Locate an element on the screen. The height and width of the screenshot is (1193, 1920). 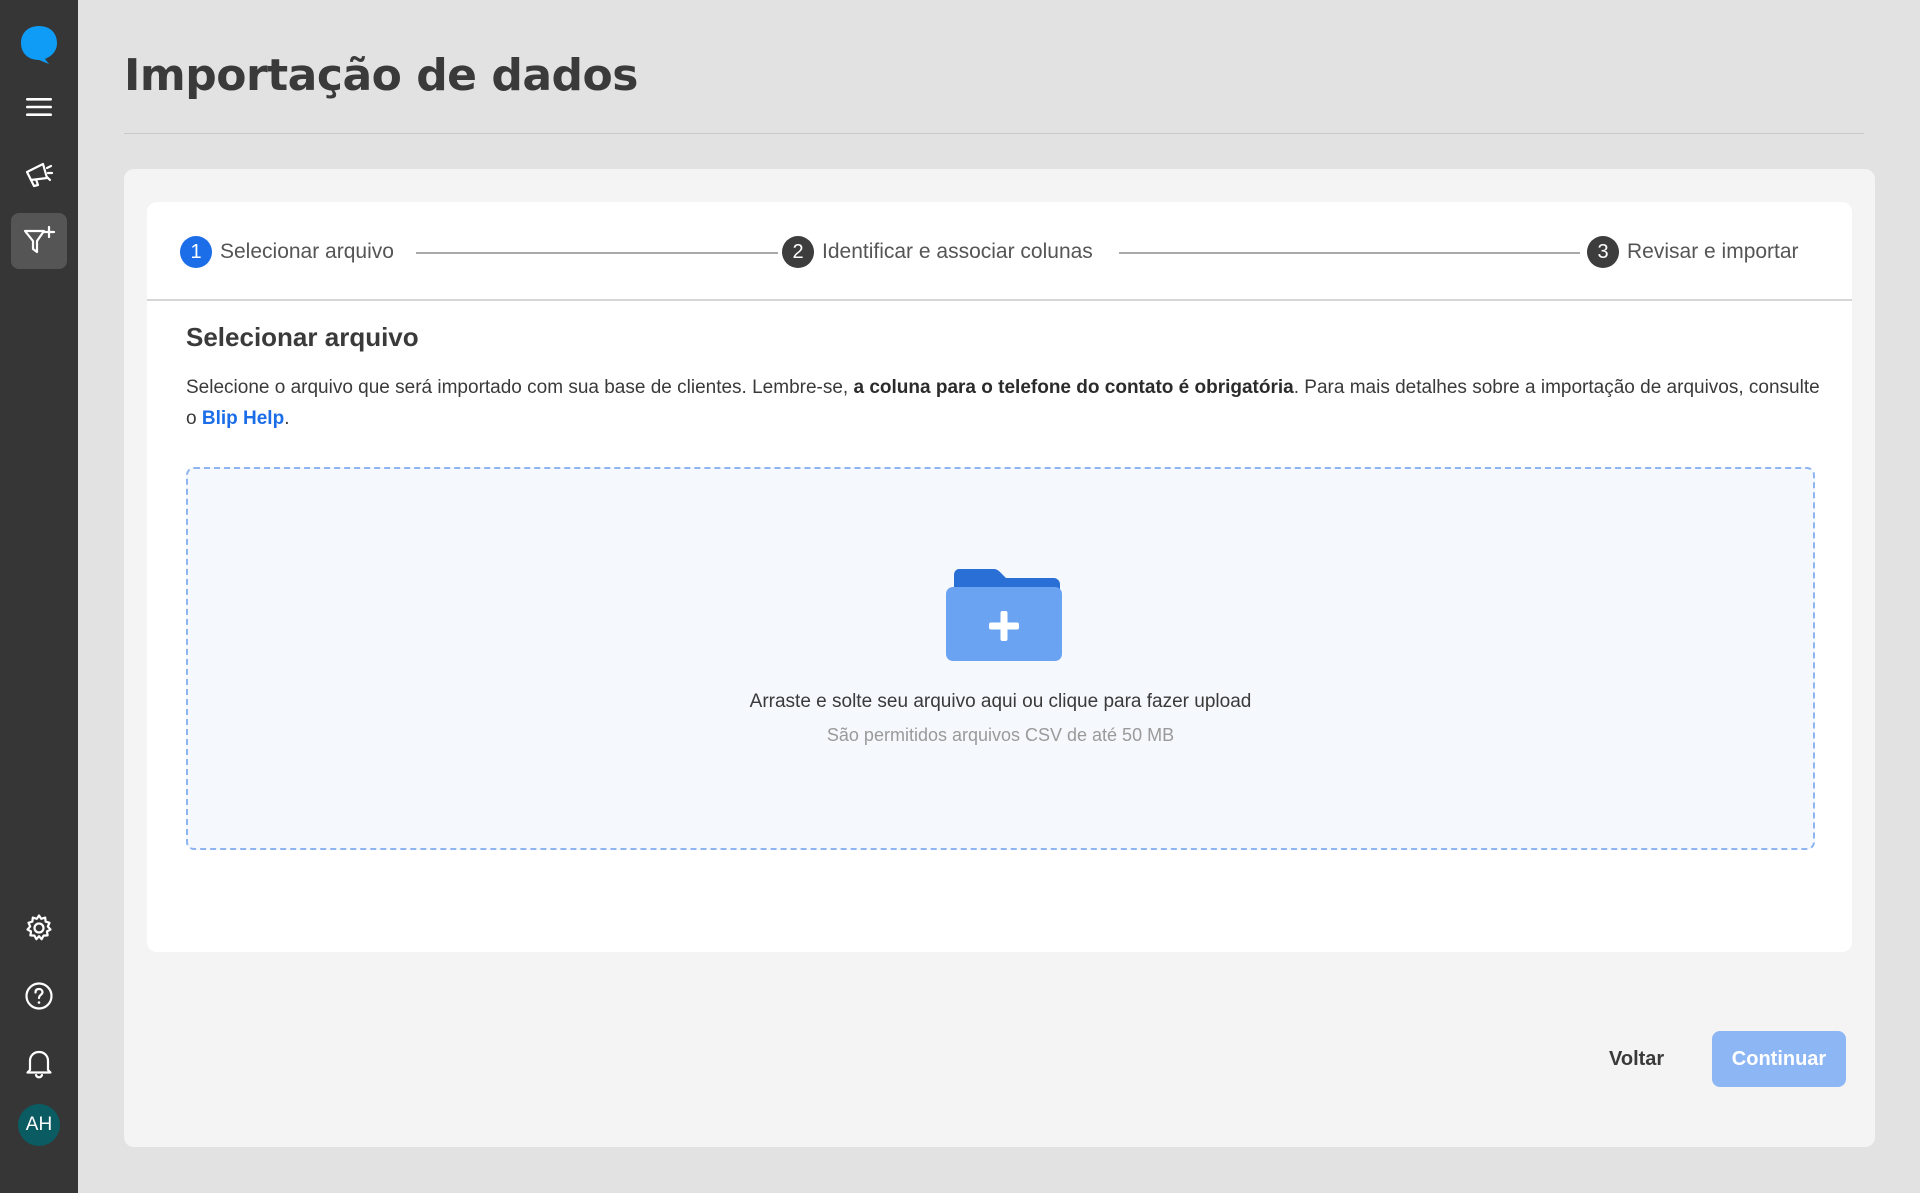
settings-button is located at coordinates (39, 928).